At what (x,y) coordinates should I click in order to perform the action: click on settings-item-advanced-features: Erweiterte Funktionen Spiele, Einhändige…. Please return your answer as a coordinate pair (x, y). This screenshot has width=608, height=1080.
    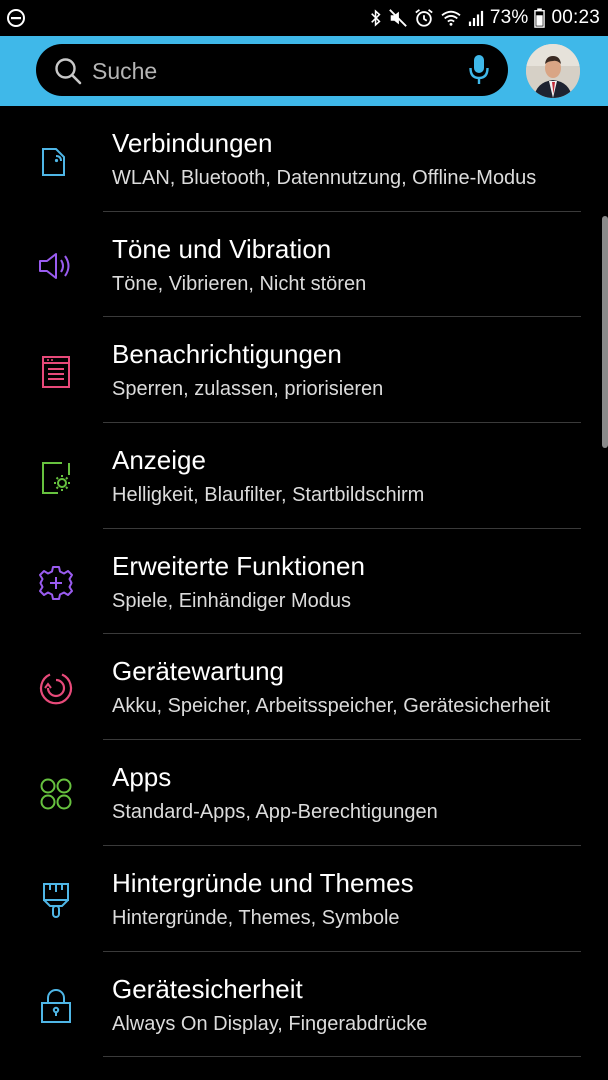
    Looking at the image, I should click on (304, 582).